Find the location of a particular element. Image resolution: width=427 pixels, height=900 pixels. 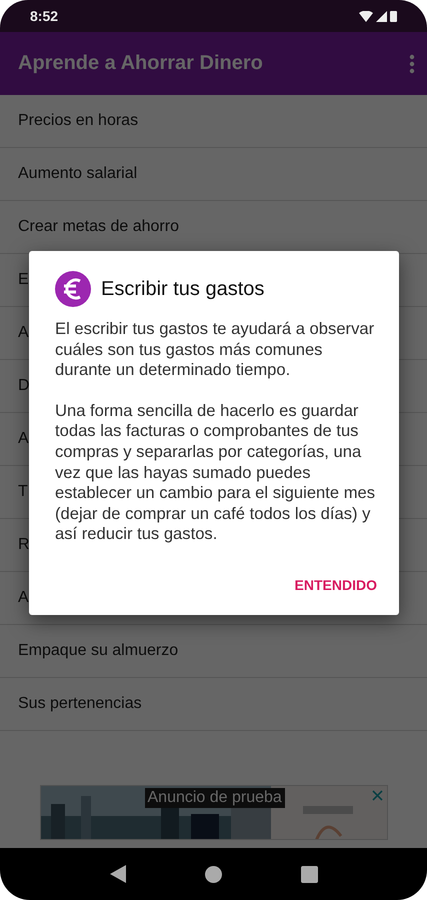

back-icon is located at coordinates (118, 874).